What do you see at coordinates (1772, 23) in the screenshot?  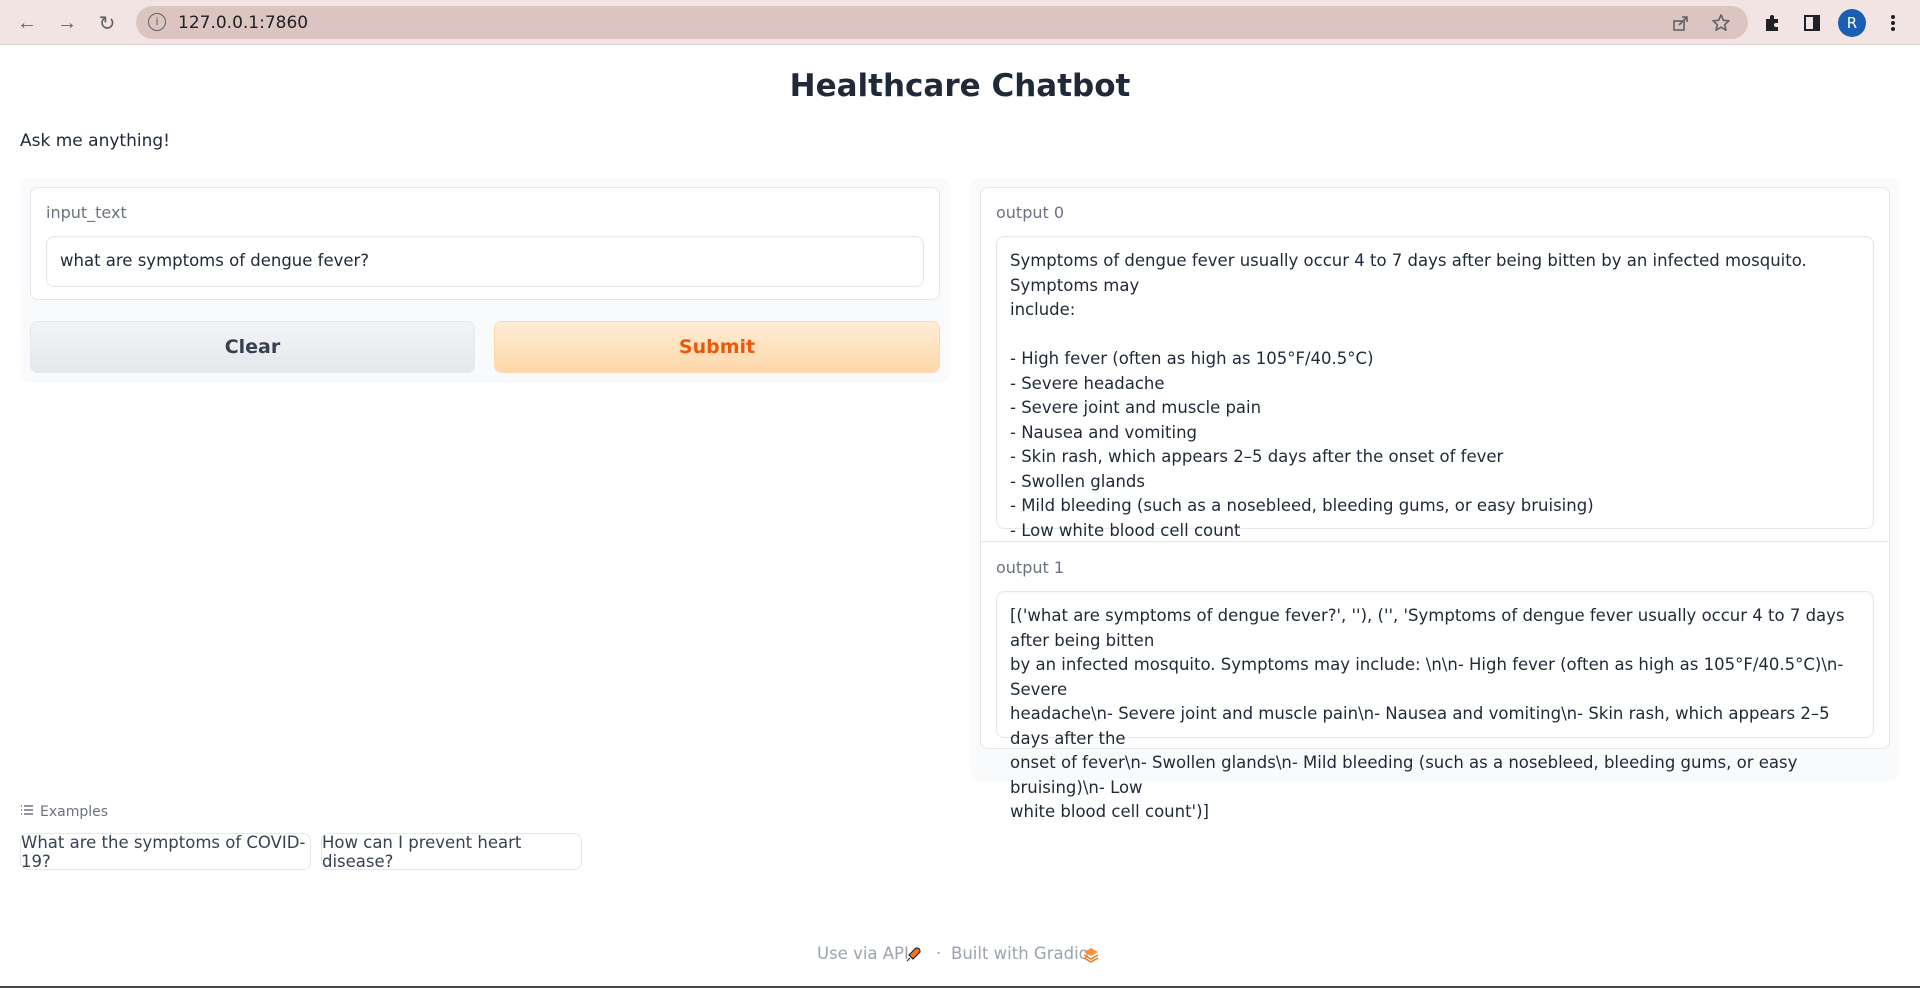 I see `extensions-puzzle-icon` at bounding box center [1772, 23].